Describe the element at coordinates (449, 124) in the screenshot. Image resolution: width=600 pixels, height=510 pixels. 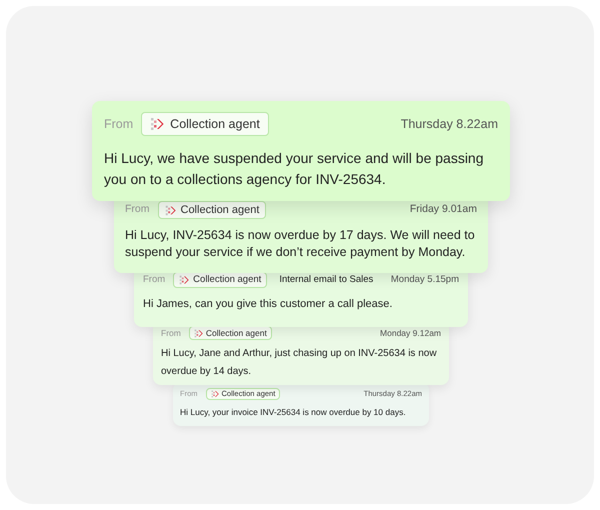
I see `timestamp: Thursday 8.22am` at that location.